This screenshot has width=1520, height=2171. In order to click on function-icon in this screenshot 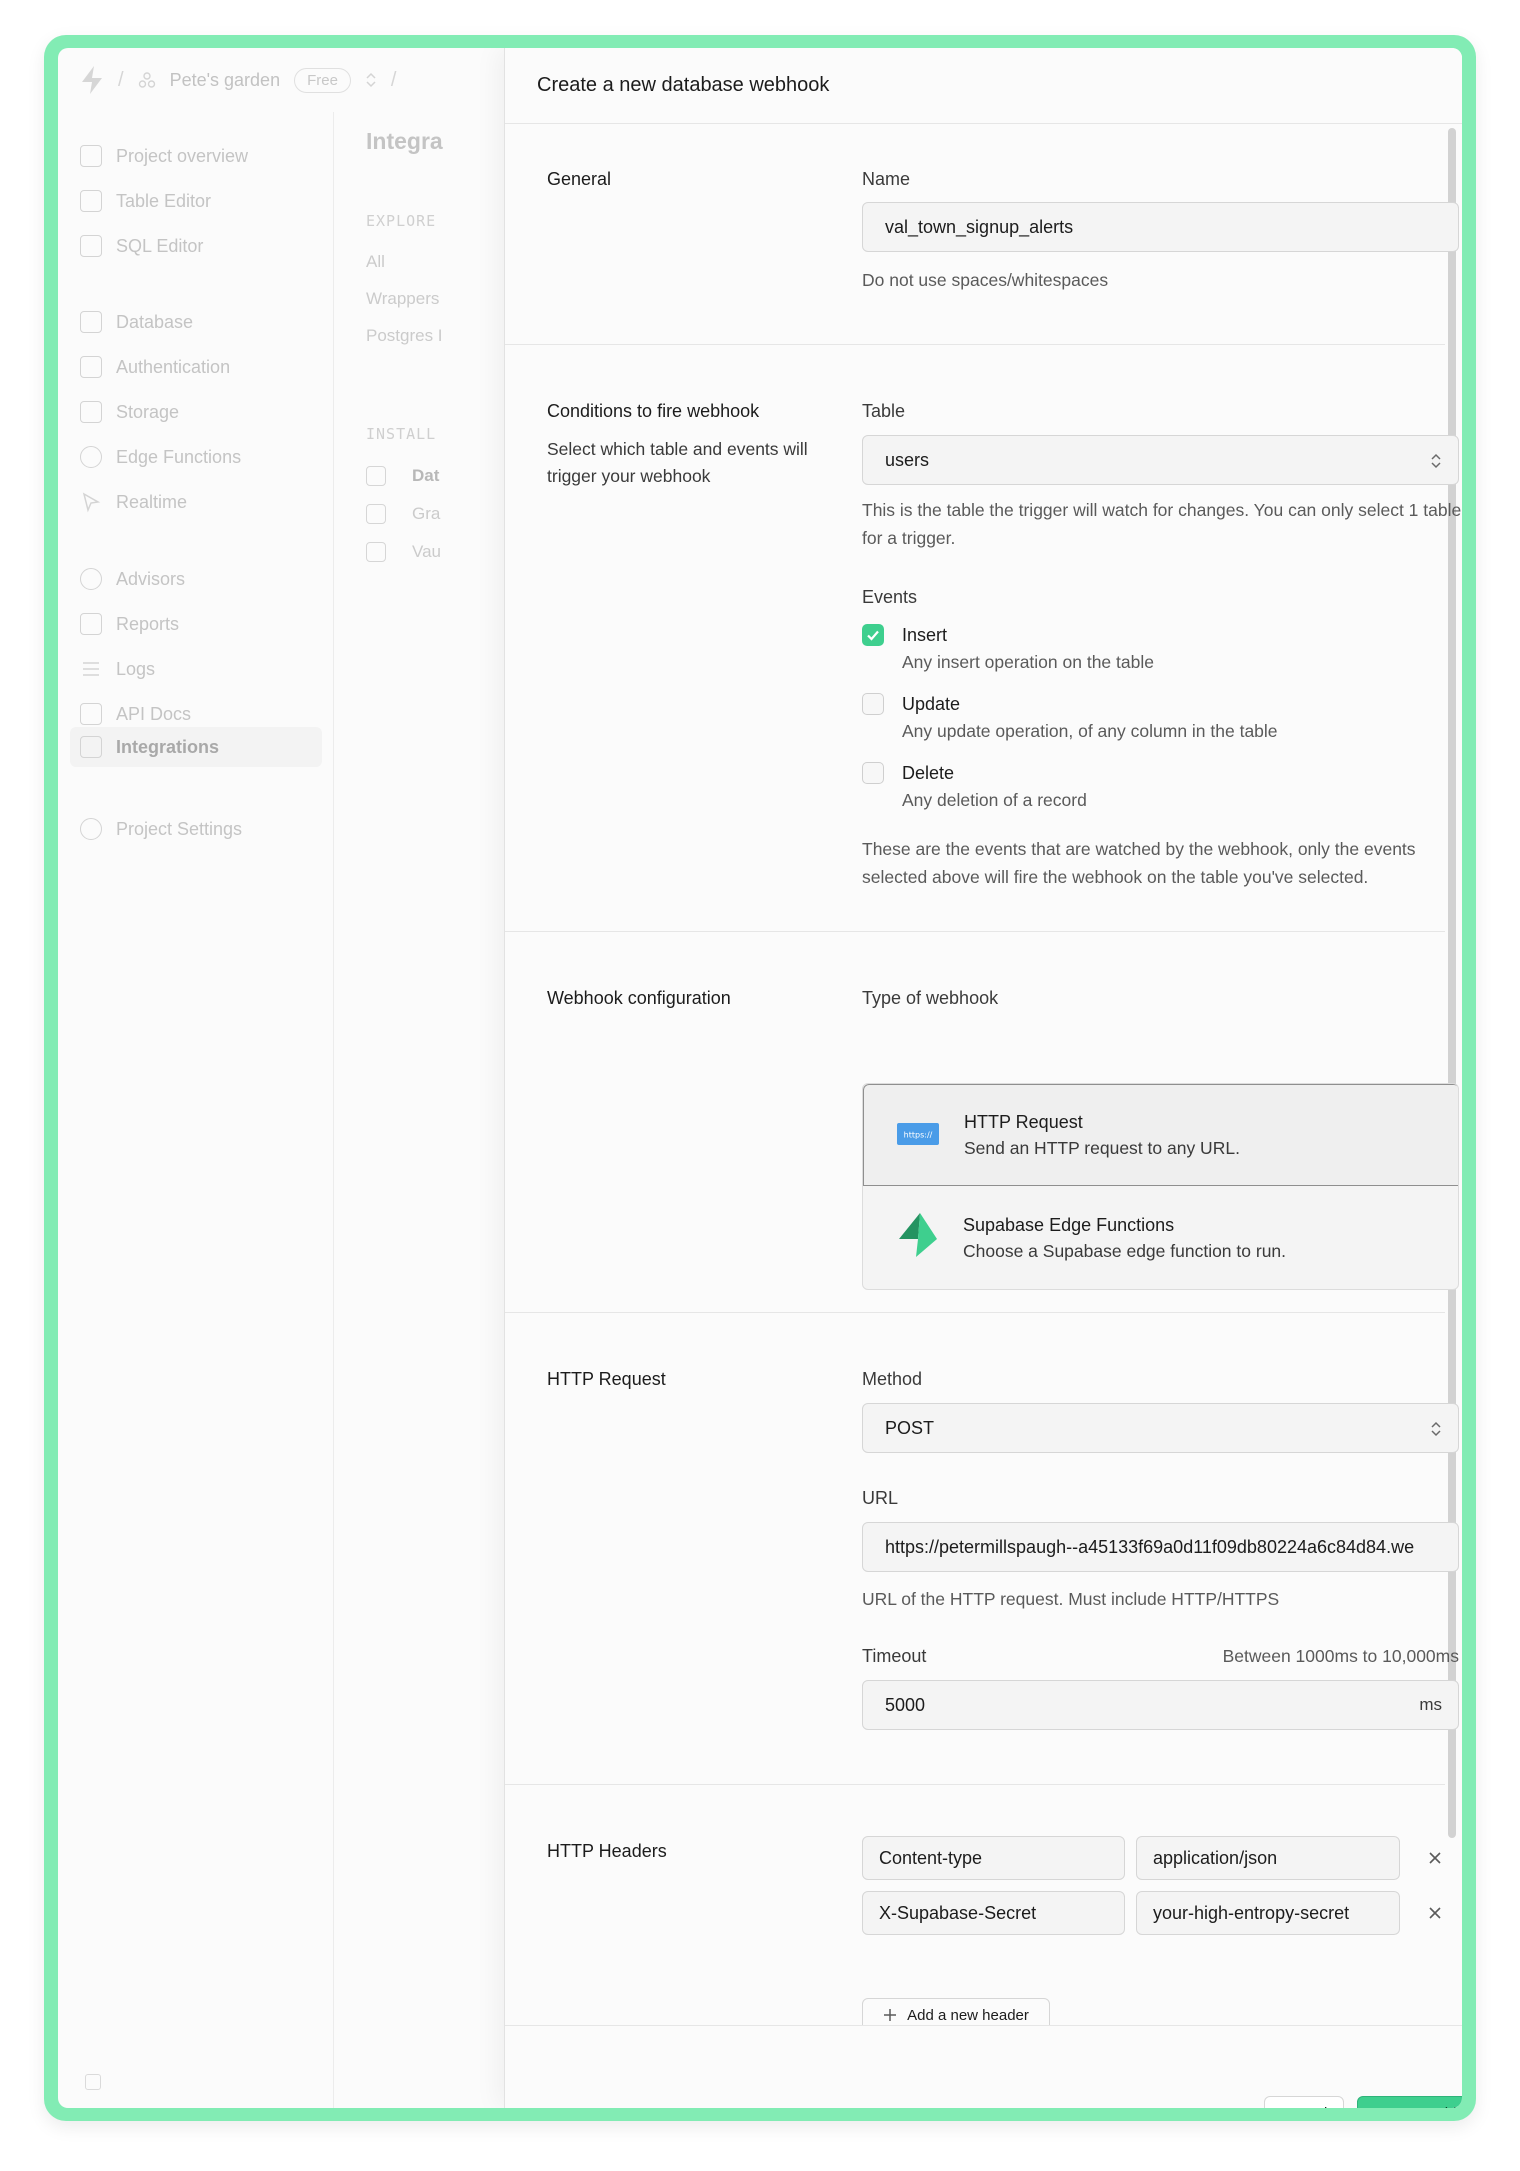, I will do `click(91, 457)`.